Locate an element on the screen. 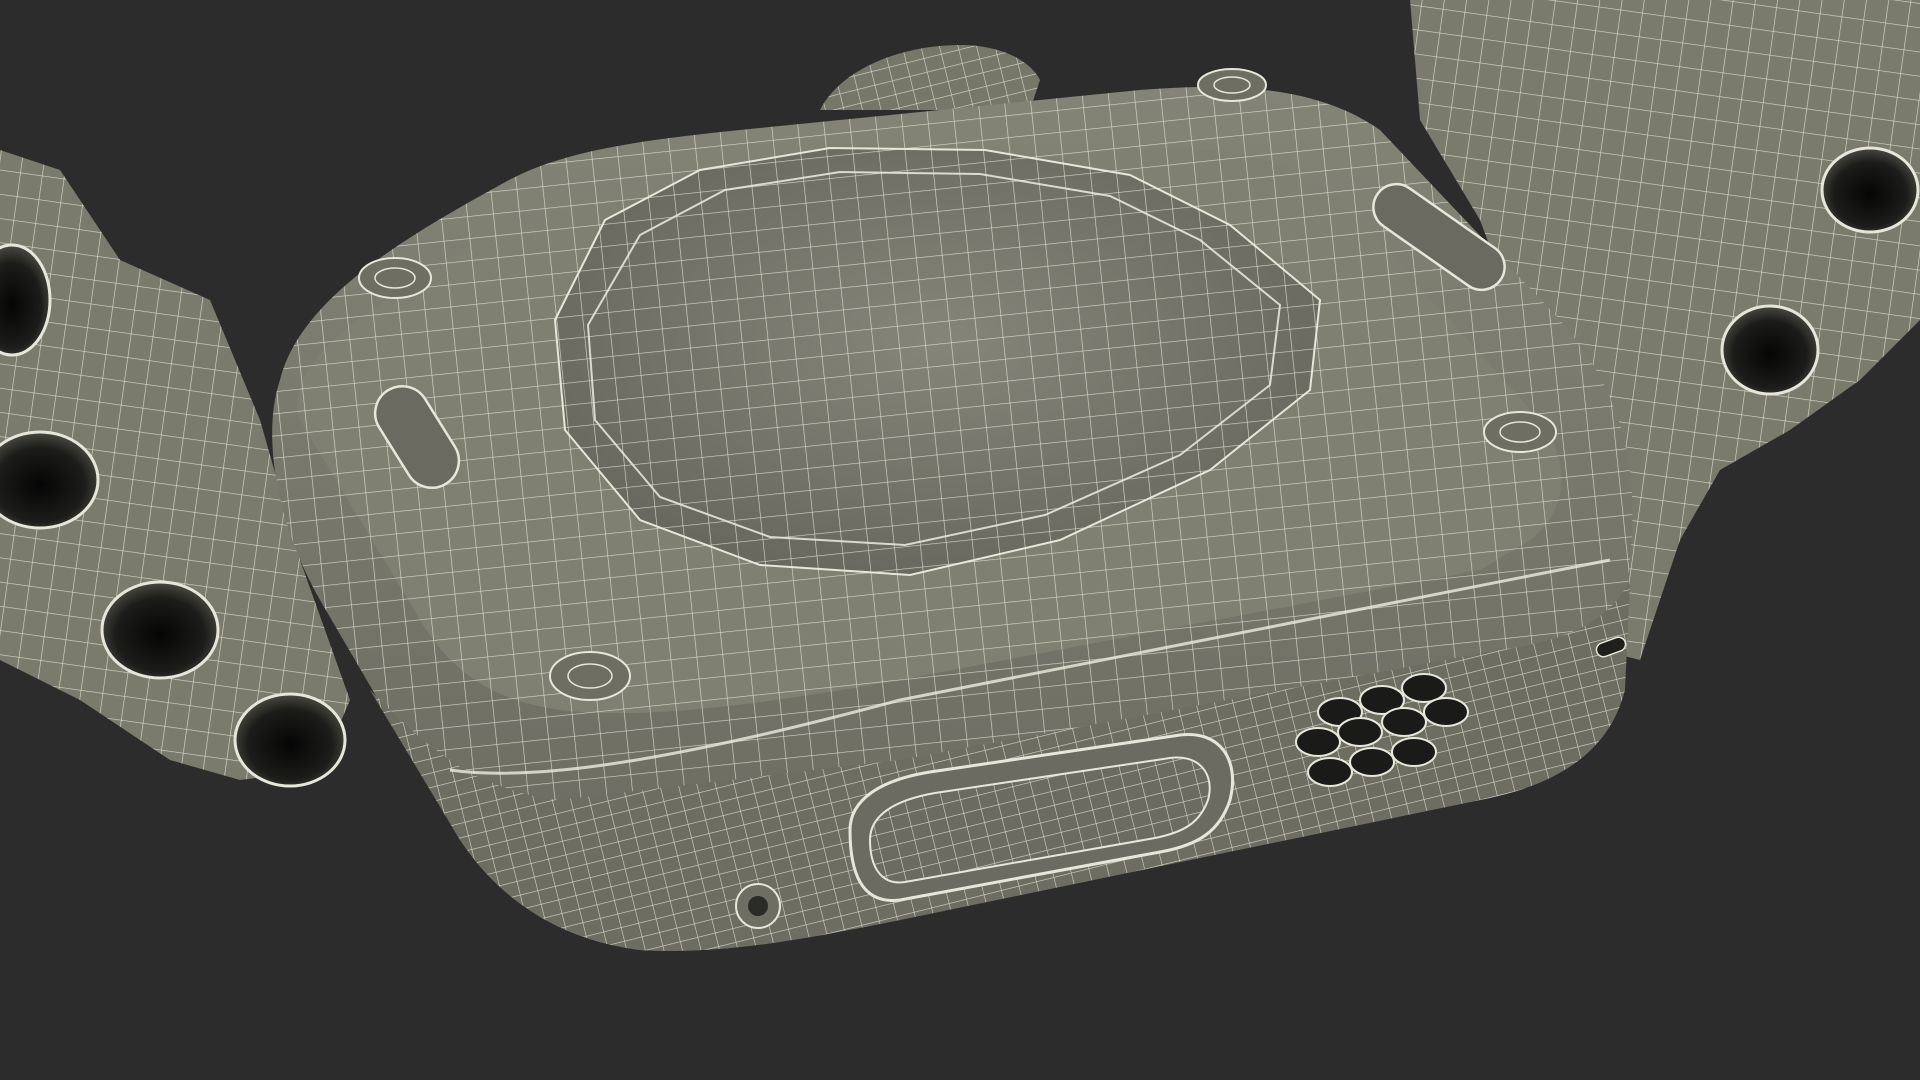 Image resolution: width=1920 pixels, height=1080 pixels. screw-right is located at coordinates (1520, 432).